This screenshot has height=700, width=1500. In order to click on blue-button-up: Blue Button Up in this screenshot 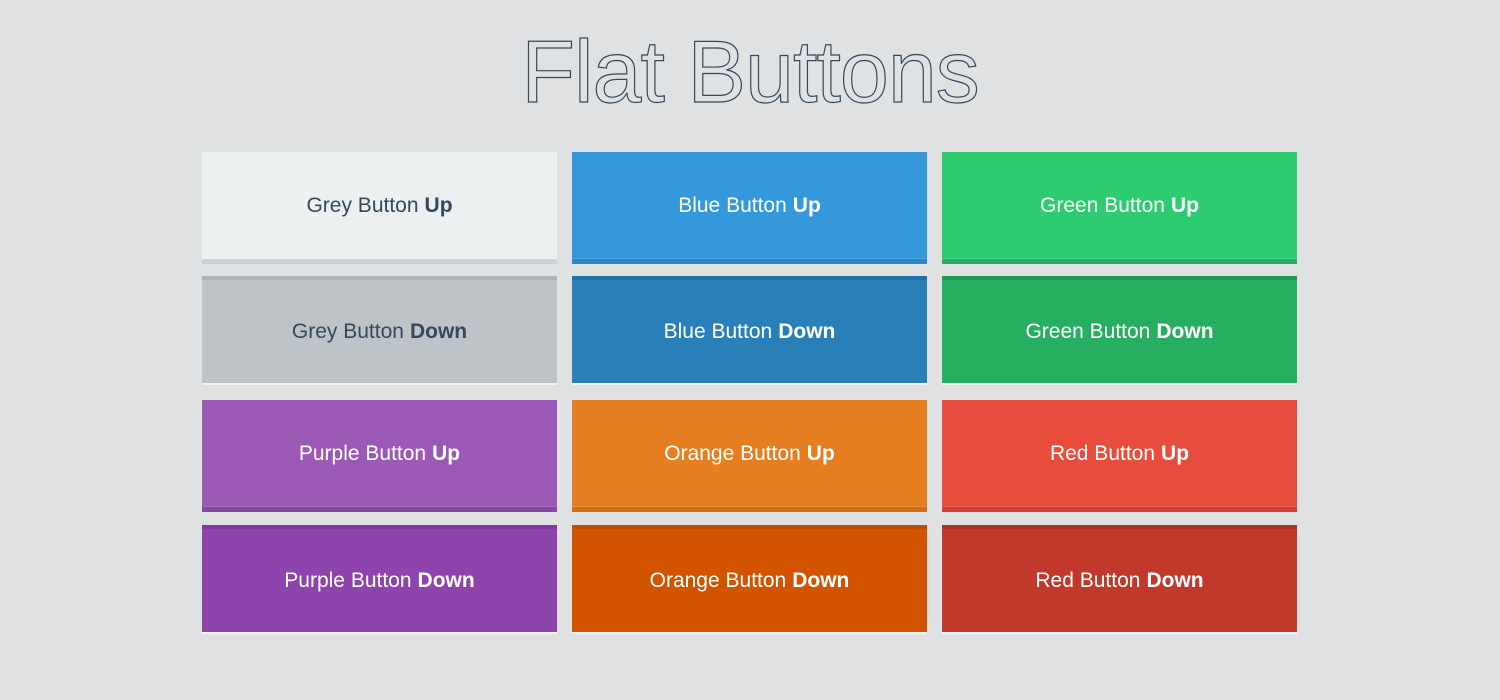, I will do `click(749, 208)`.